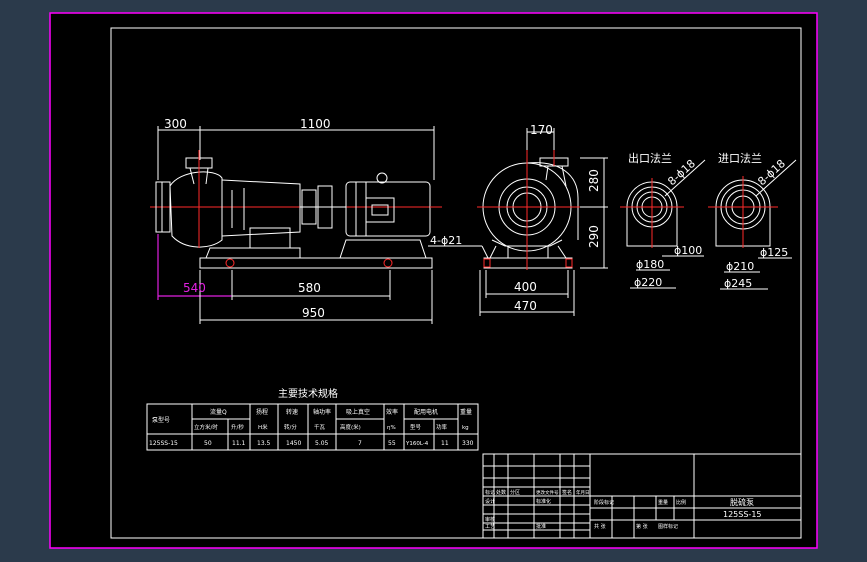 The image size is (867, 562). What do you see at coordinates (308, 393) in the screenshot?
I see `spec-table-title: 主要技术规格` at bounding box center [308, 393].